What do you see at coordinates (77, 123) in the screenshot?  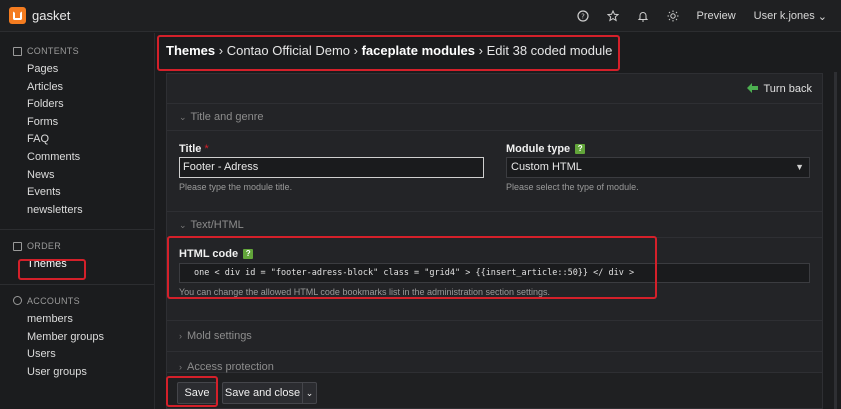 I see `sidebar-item-forms: Forms` at bounding box center [77, 123].